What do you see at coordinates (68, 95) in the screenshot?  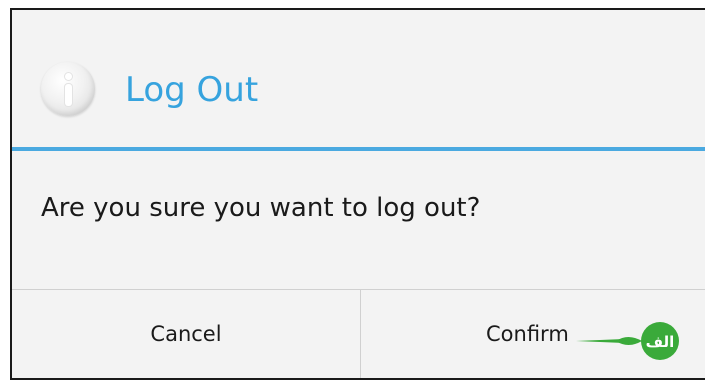 I see `info-icon-stem` at bounding box center [68, 95].